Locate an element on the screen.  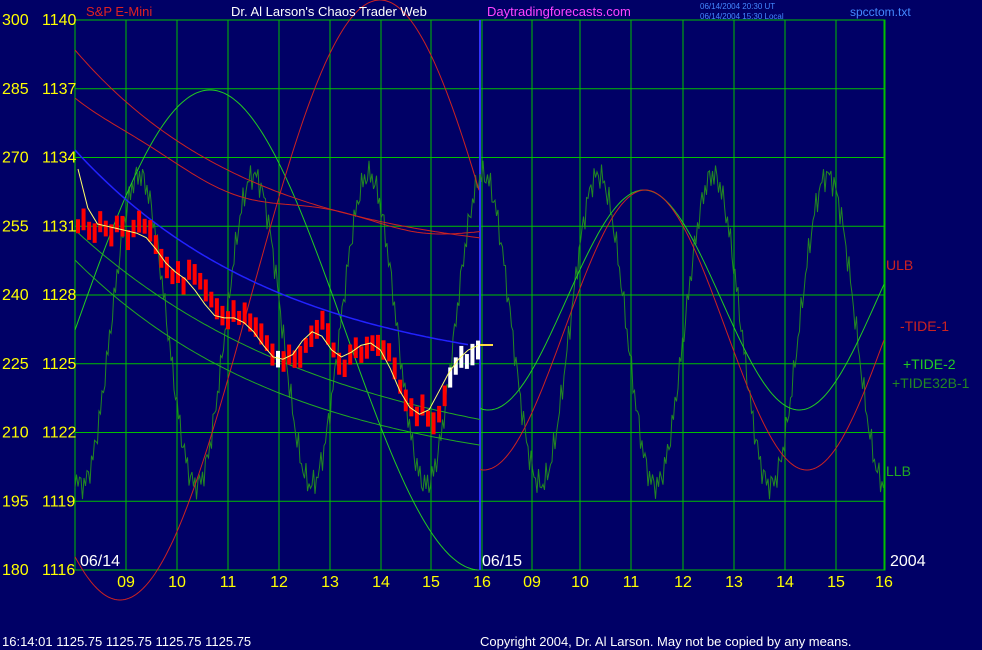
x-tick-label: 13 is located at coordinates (330, 582).